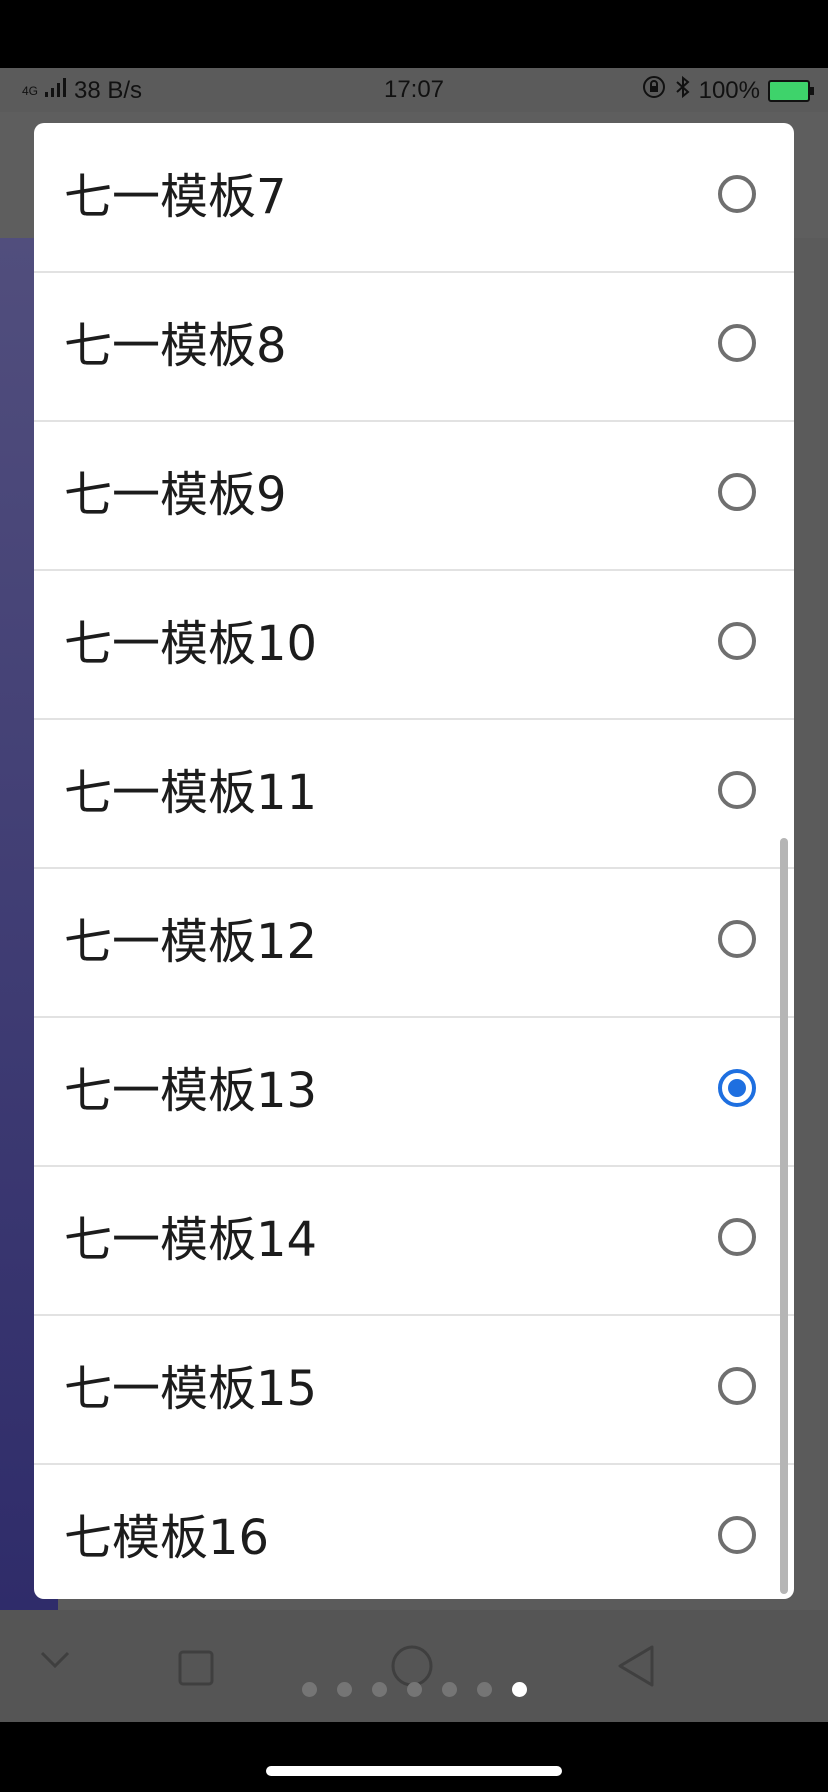  Describe the element at coordinates (175, 197) in the screenshot. I see `item-label: 七一模板7` at that location.